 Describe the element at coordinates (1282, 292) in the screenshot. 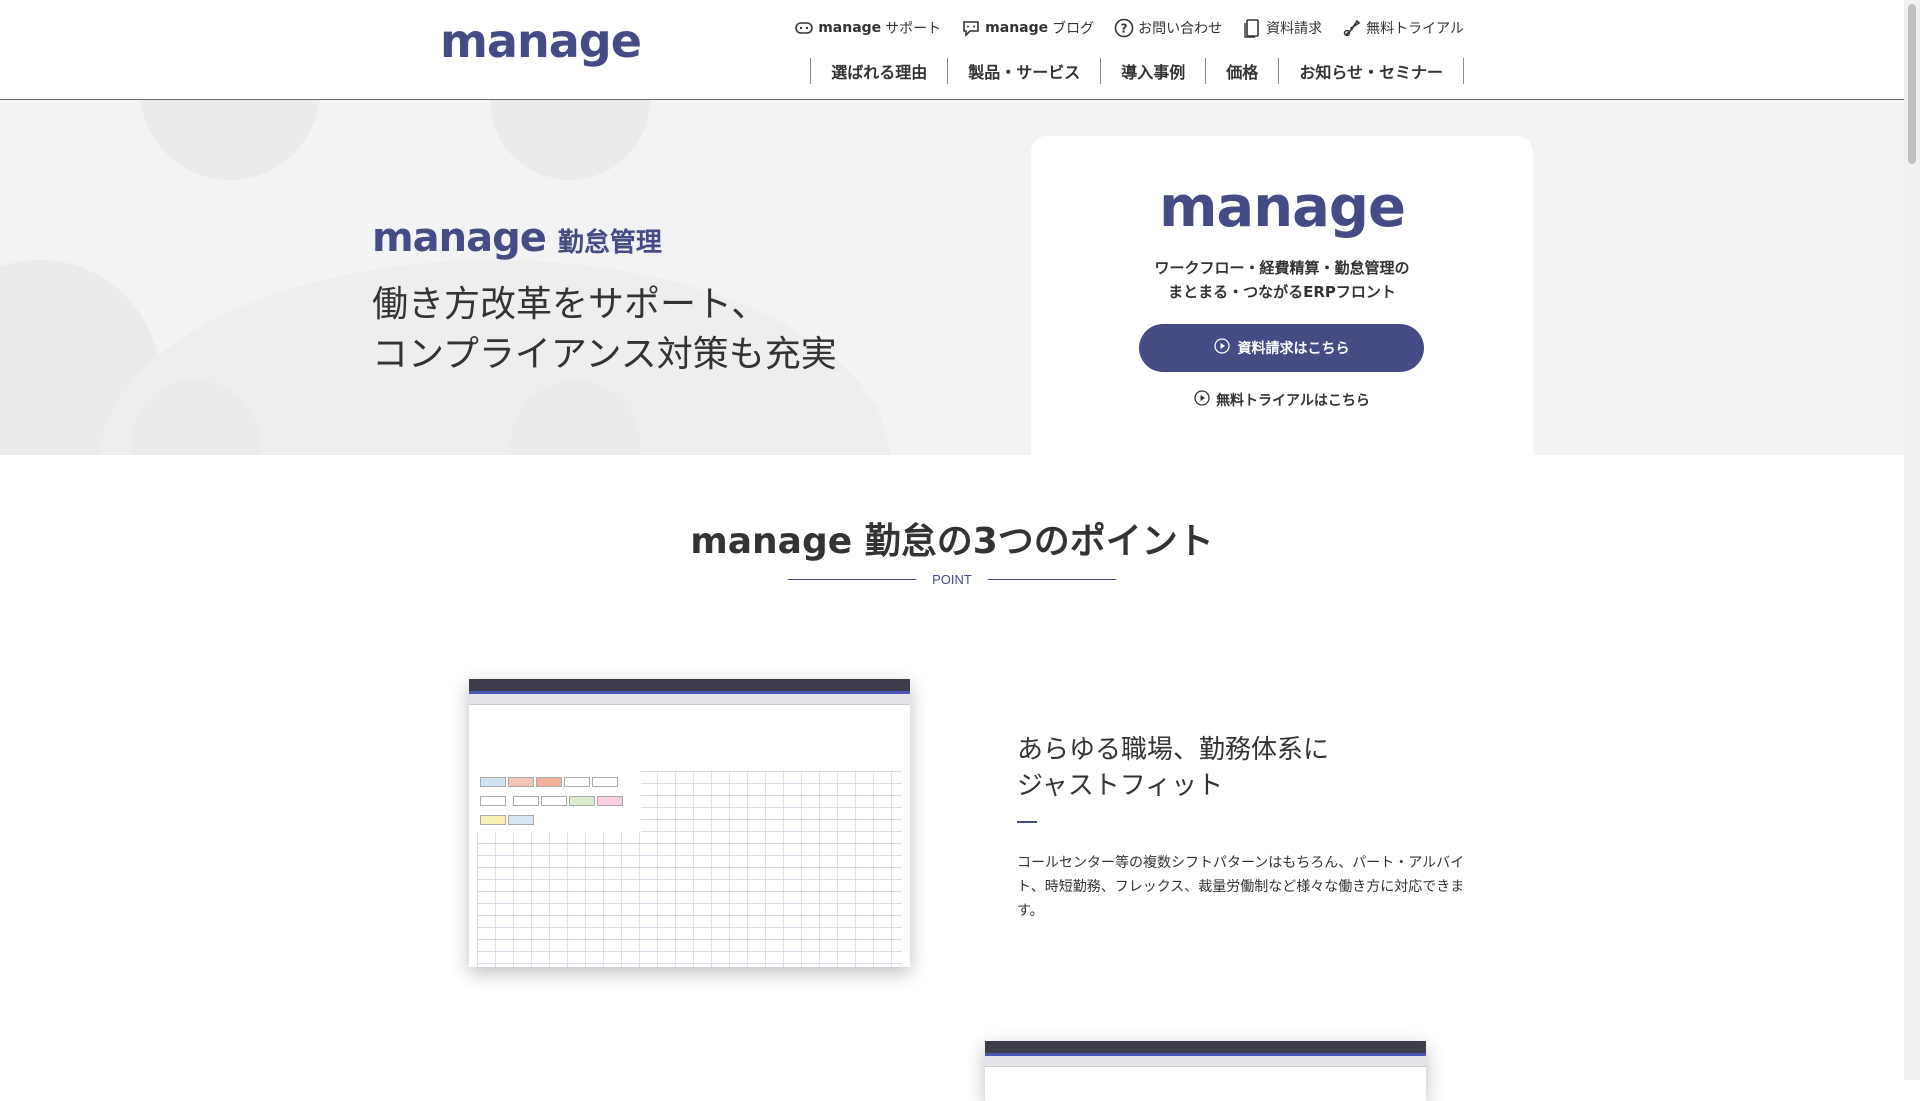

I see `card-desc-line2: まとまる・つながるERPフロント` at that location.